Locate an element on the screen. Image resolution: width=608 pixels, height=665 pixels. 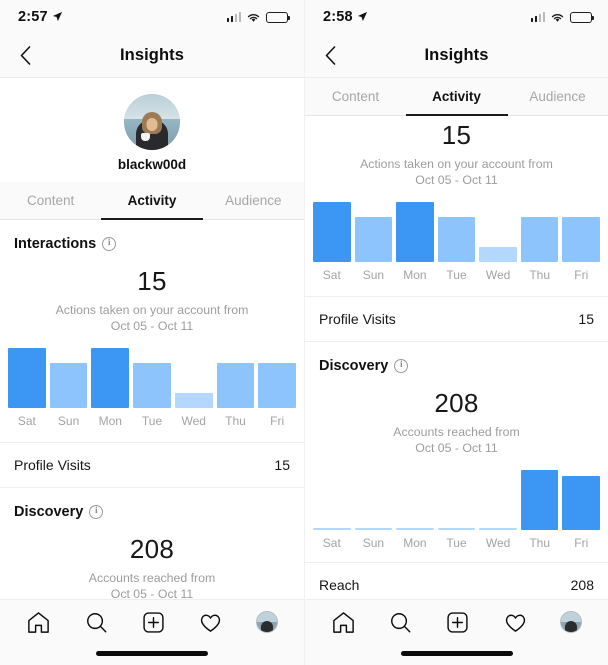
insights-tabs: Content Activity Audience is located at coordinates (152, 201).